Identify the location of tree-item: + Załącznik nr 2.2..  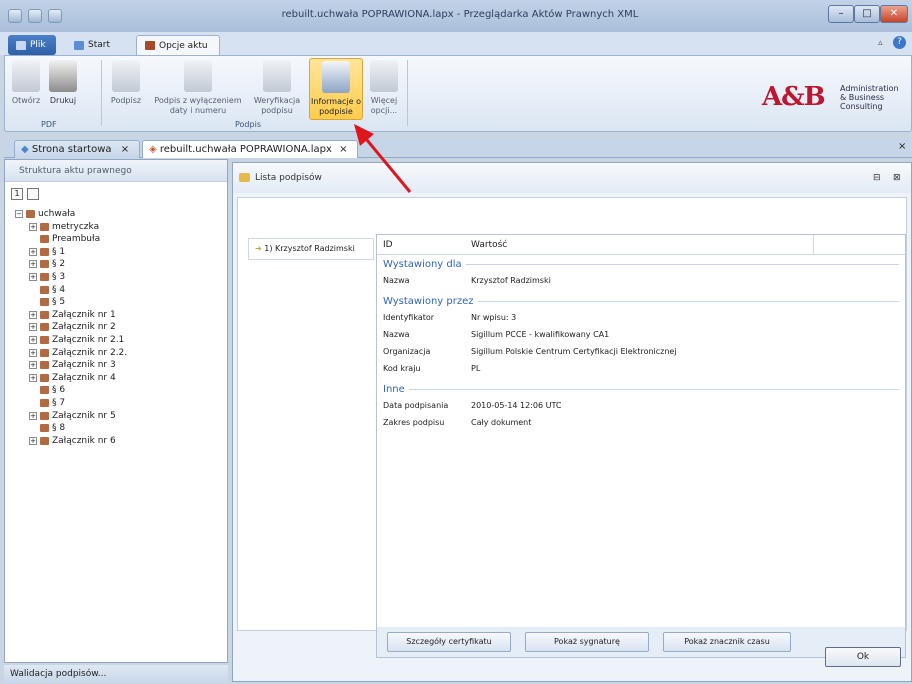
(78, 353).